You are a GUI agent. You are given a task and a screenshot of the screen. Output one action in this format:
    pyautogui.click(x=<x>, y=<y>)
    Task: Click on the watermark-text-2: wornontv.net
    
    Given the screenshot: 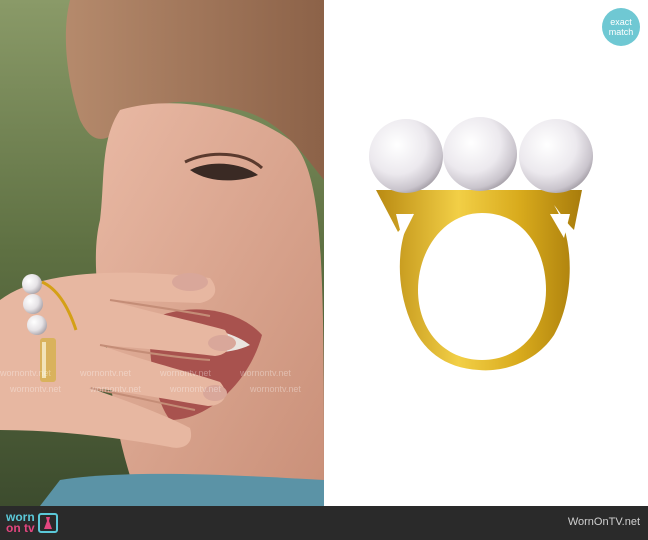 What is the action you would take?
    pyautogui.click(x=105, y=373)
    